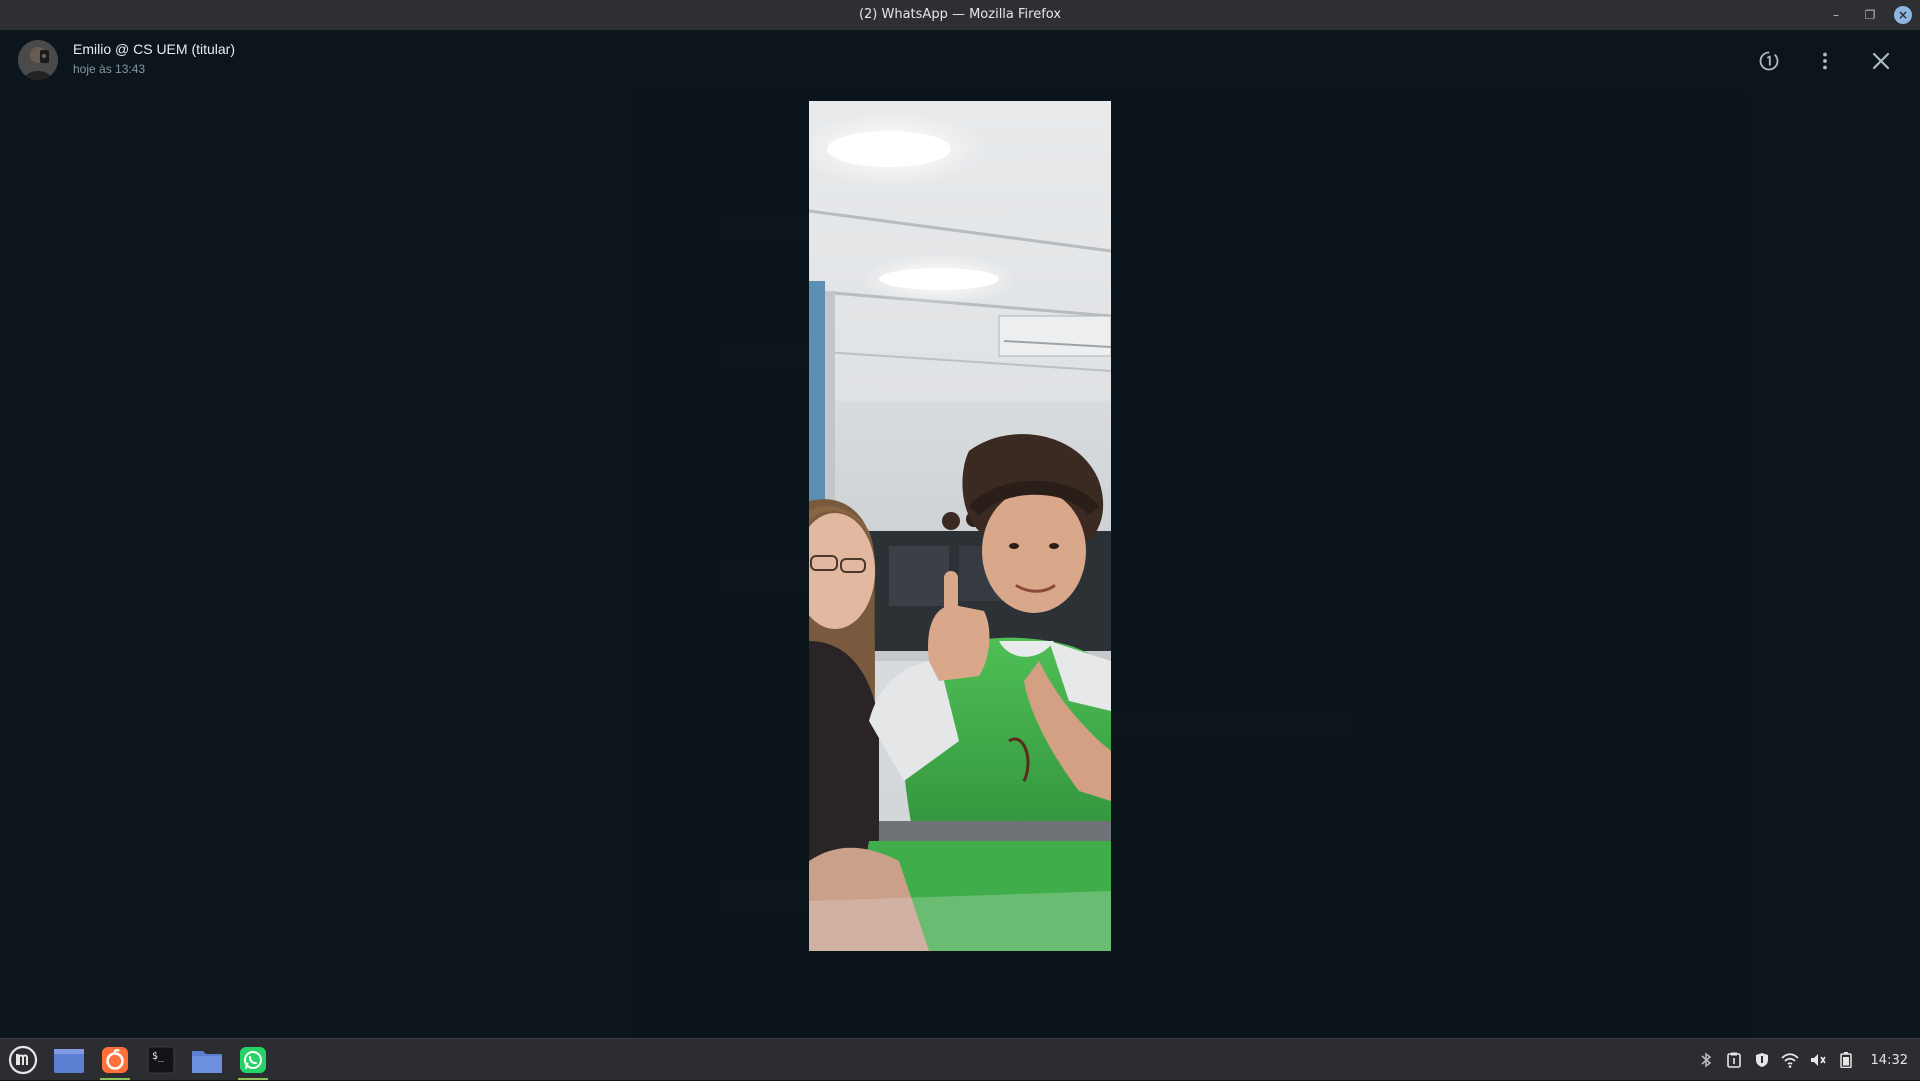  I want to click on folder-icon, so click(207, 1061).